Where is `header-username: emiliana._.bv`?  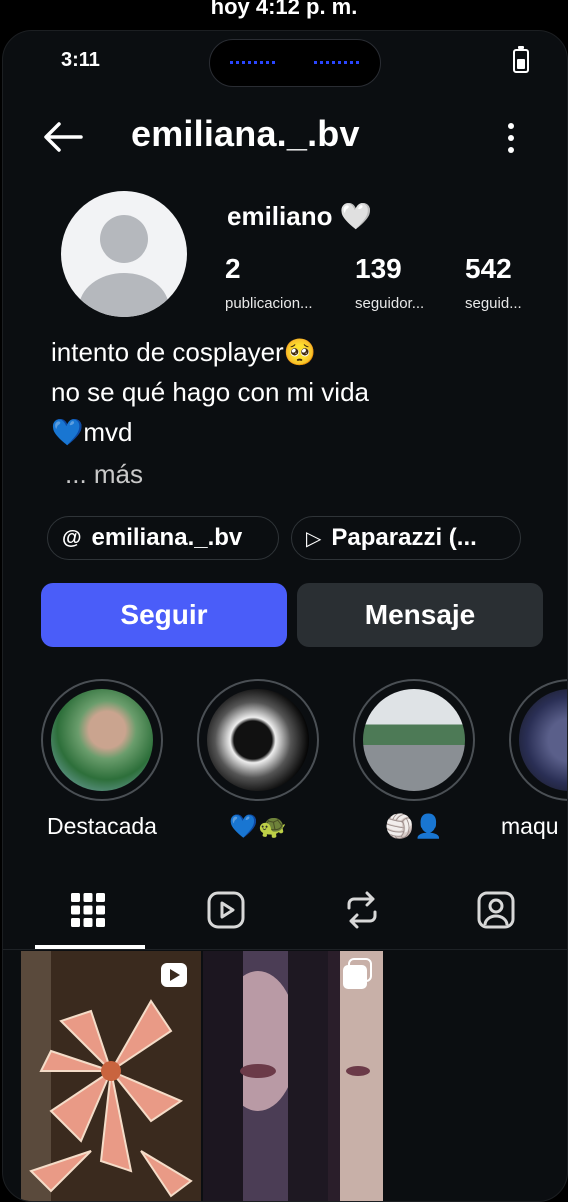
header-username: emiliana._.bv is located at coordinates (245, 133).